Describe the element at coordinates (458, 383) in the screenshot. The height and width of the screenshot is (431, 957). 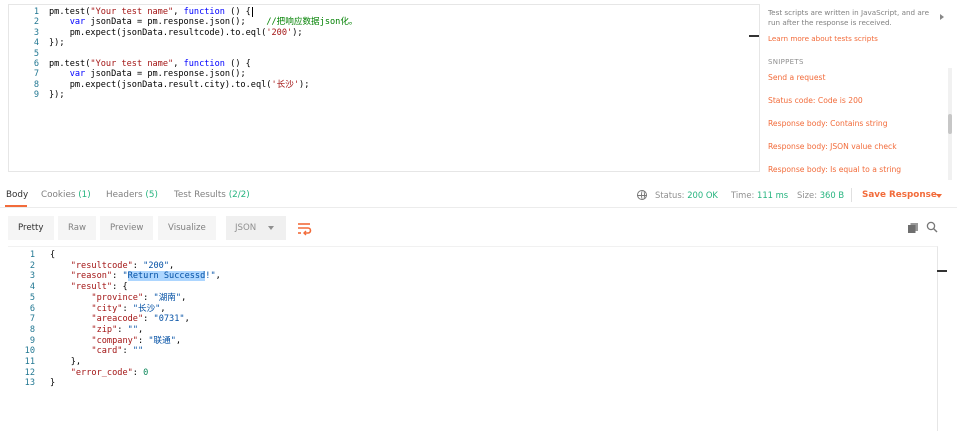
I see `response-line: 13}` at that location.